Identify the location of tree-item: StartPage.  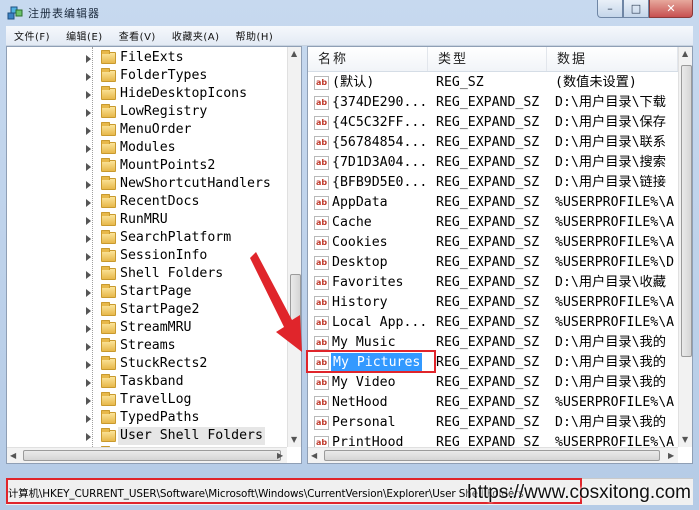
(147, 292).